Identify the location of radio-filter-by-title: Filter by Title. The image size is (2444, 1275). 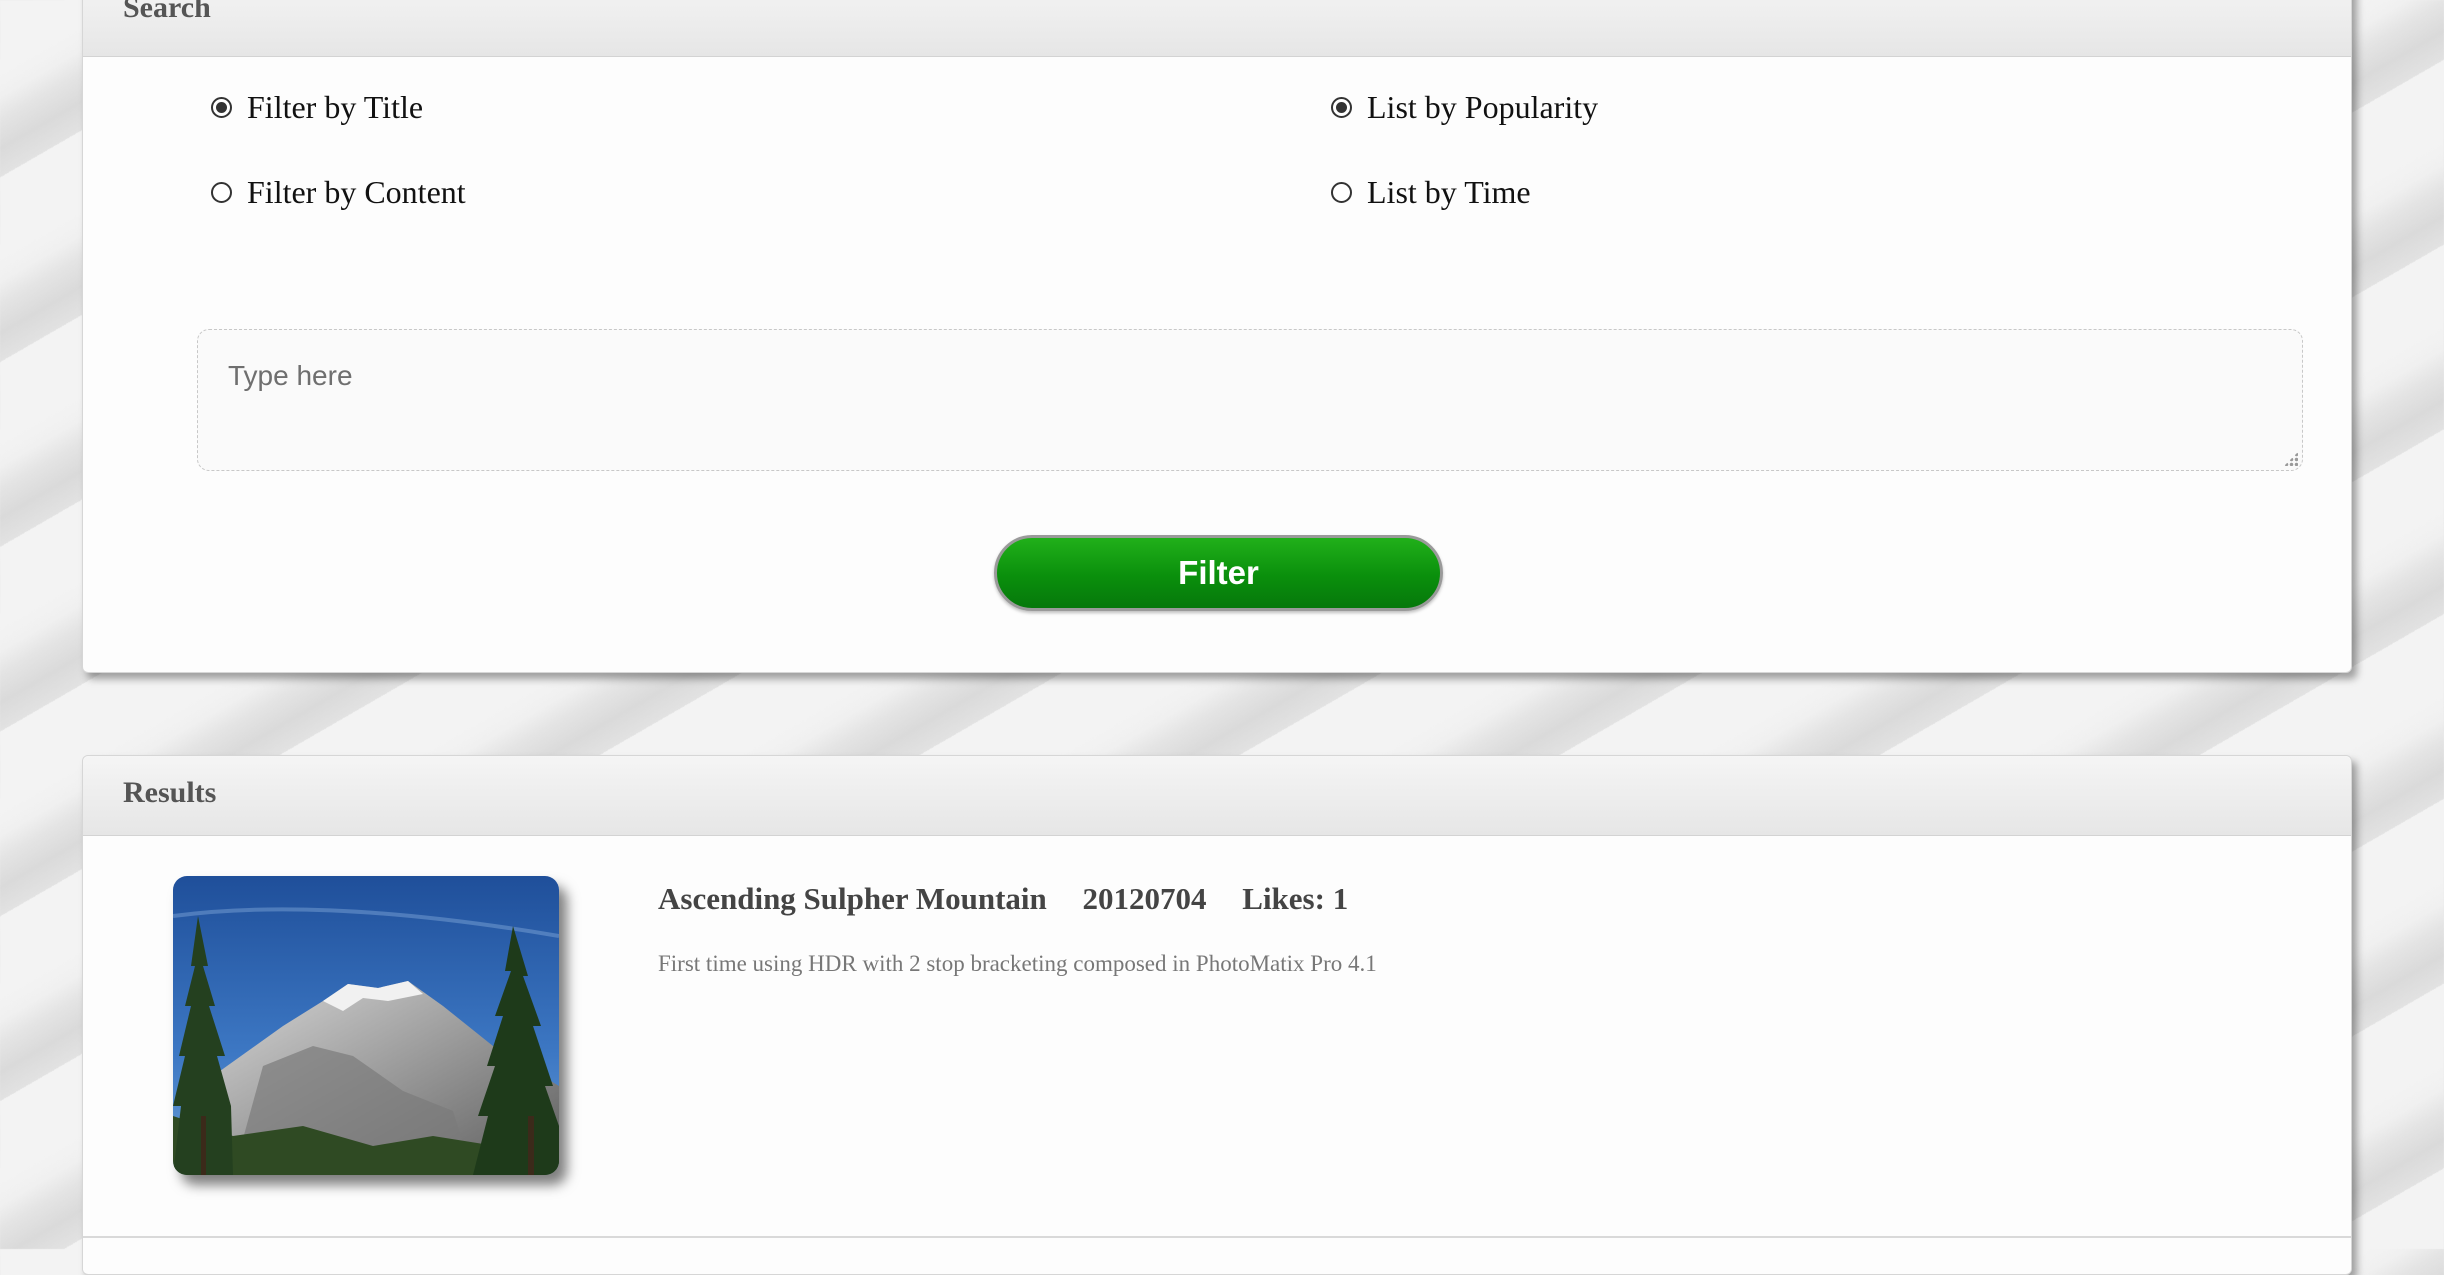
(317, 107).